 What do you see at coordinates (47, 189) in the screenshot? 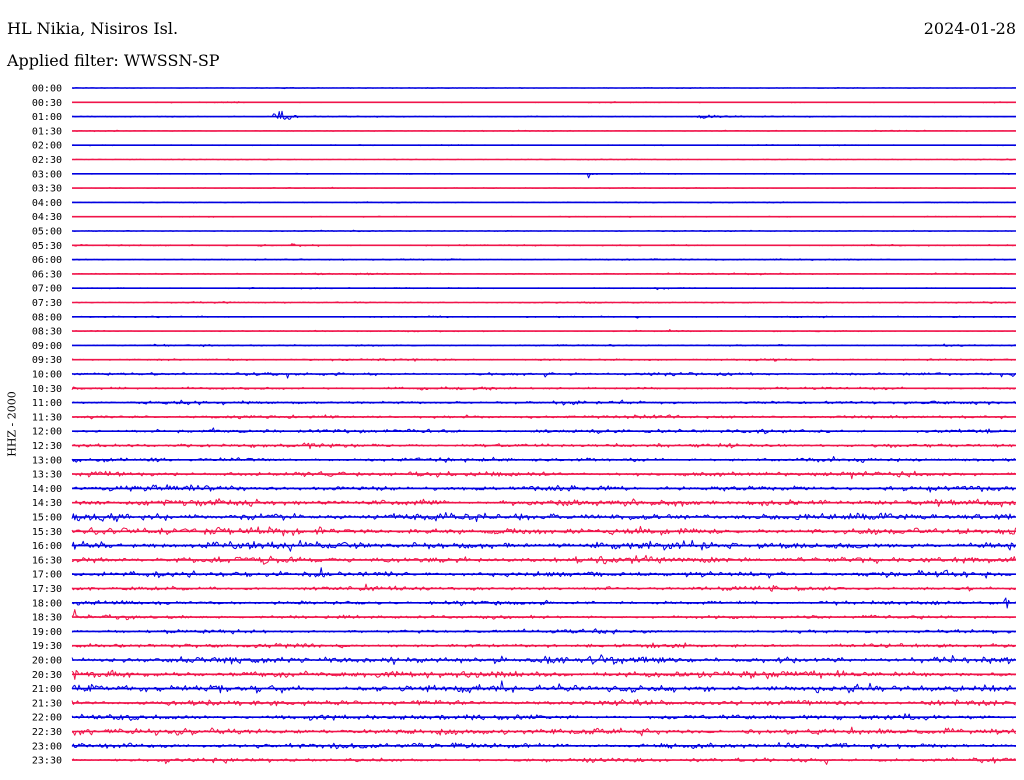
I see `time-label: 03:30` at bounding box center [47, 189].